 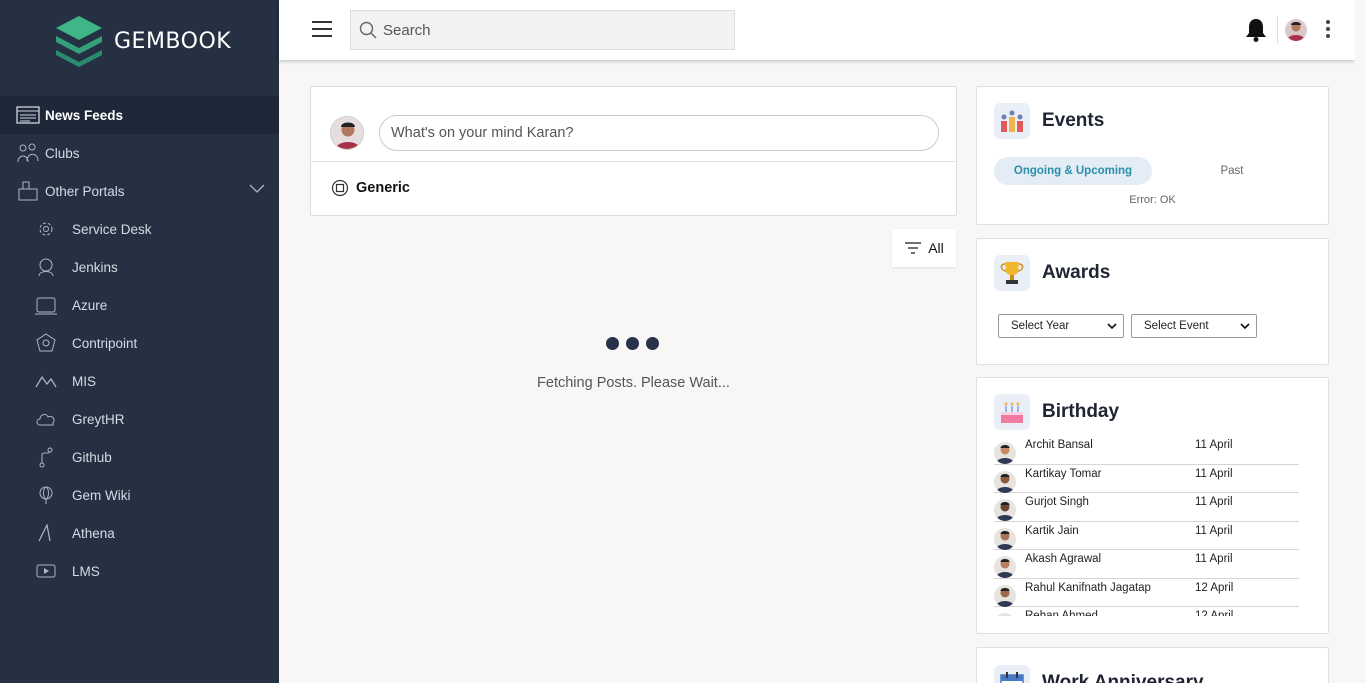 I want to click on sidebar-item-label: Clubs, so click(x=62, y=153).